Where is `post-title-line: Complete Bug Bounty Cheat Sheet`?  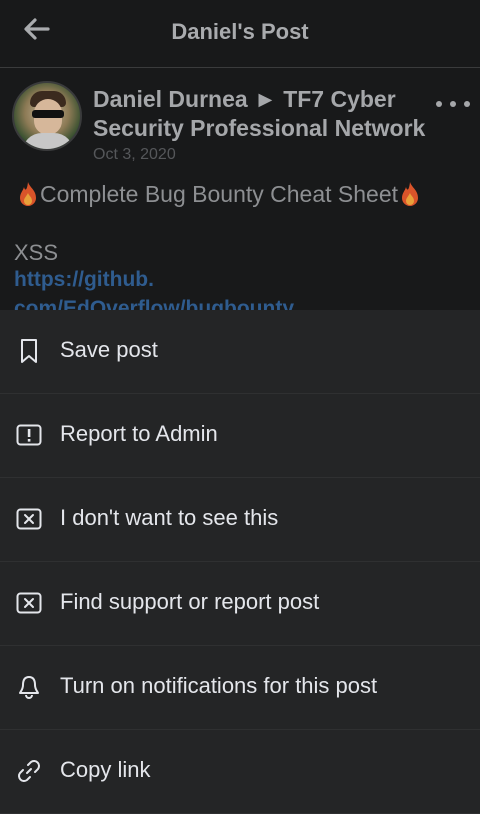 post-title-line: Complete Bug Bounty Cheat Sheet is located at coordinates (219, 194).